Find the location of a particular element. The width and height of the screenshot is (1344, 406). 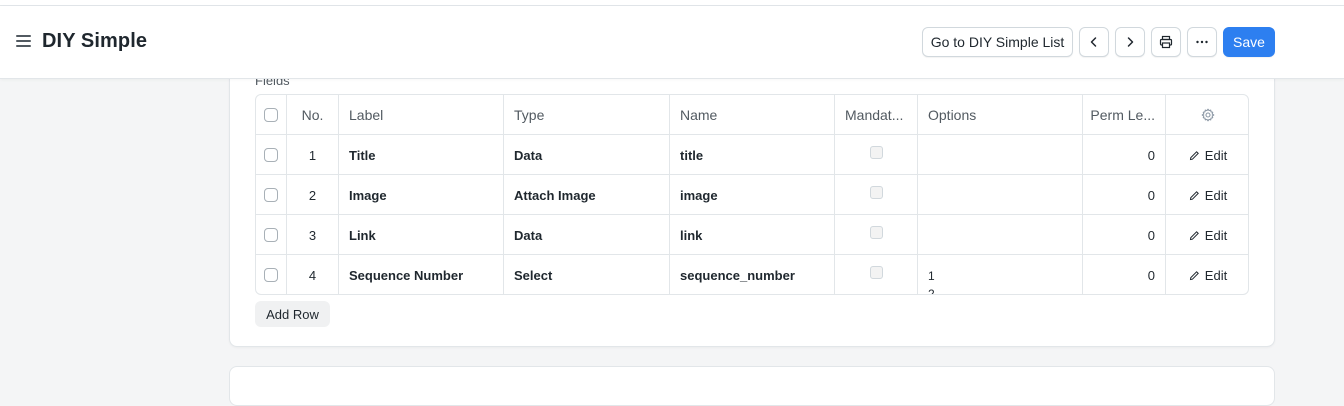

chevron-left-icon is located at coordinates (1093, 42).